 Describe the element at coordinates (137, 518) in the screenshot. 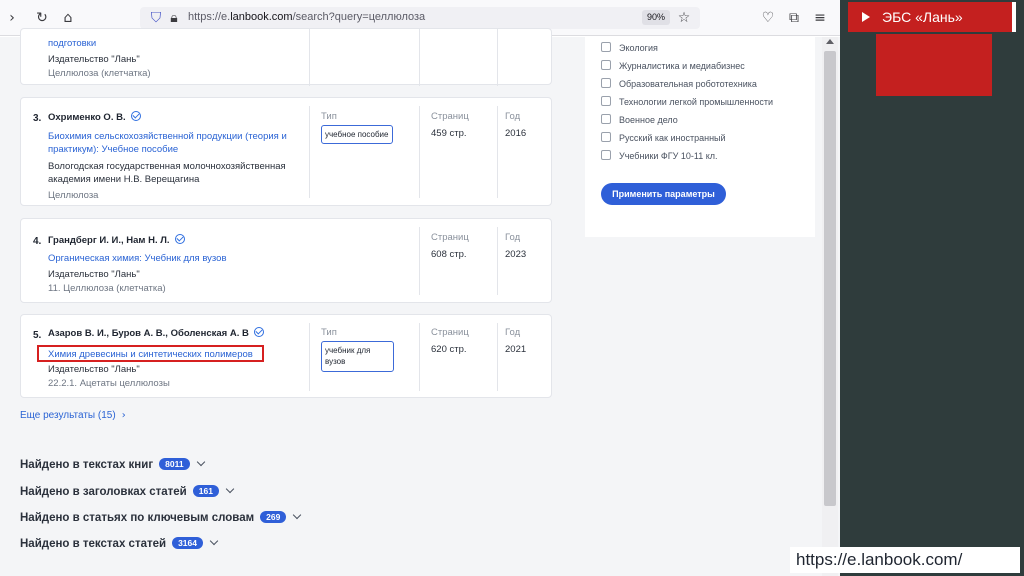

I see `found-group-label: Найдено в статьях по ключевым словам` at that location.